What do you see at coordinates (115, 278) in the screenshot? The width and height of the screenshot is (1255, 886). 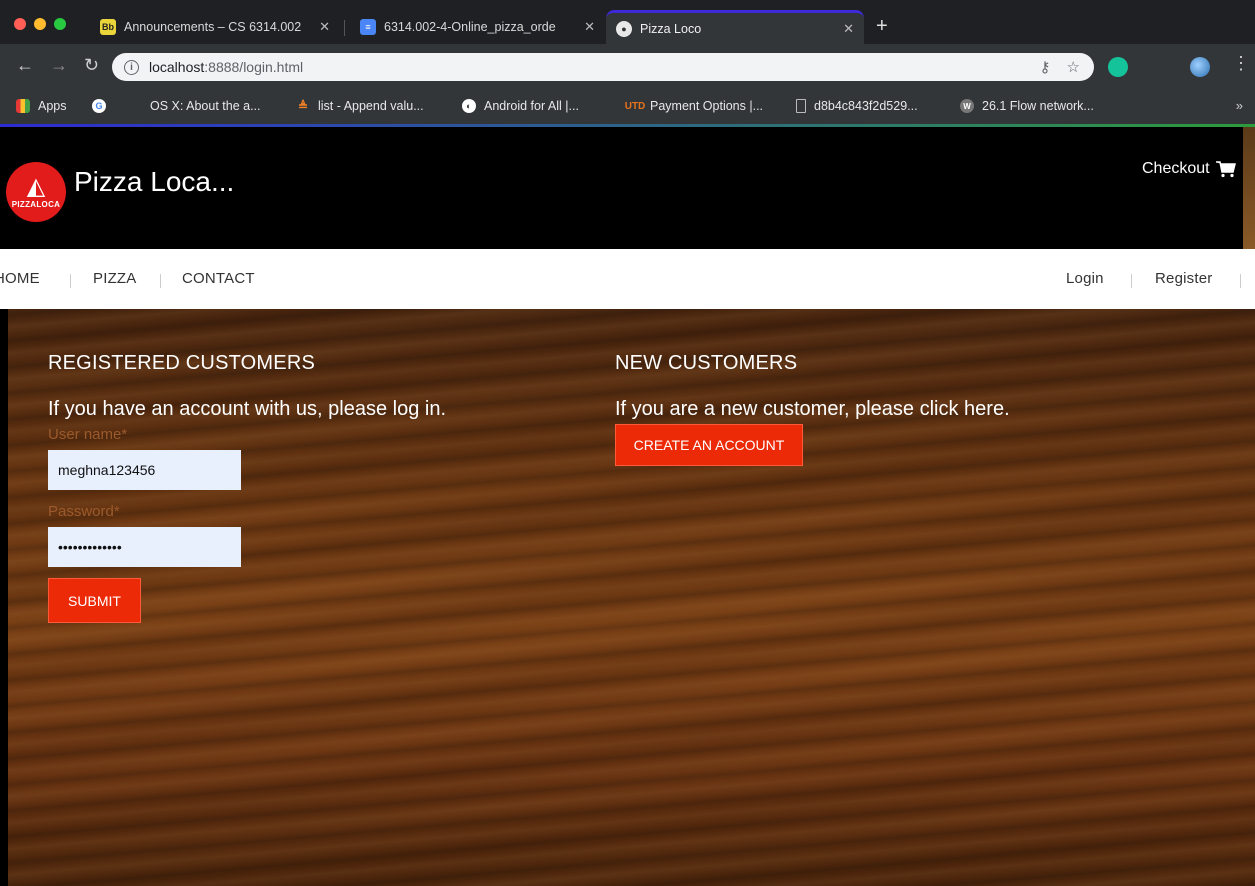 I see `nav-pizza: PIZZA` at bounding box center [115, 278].